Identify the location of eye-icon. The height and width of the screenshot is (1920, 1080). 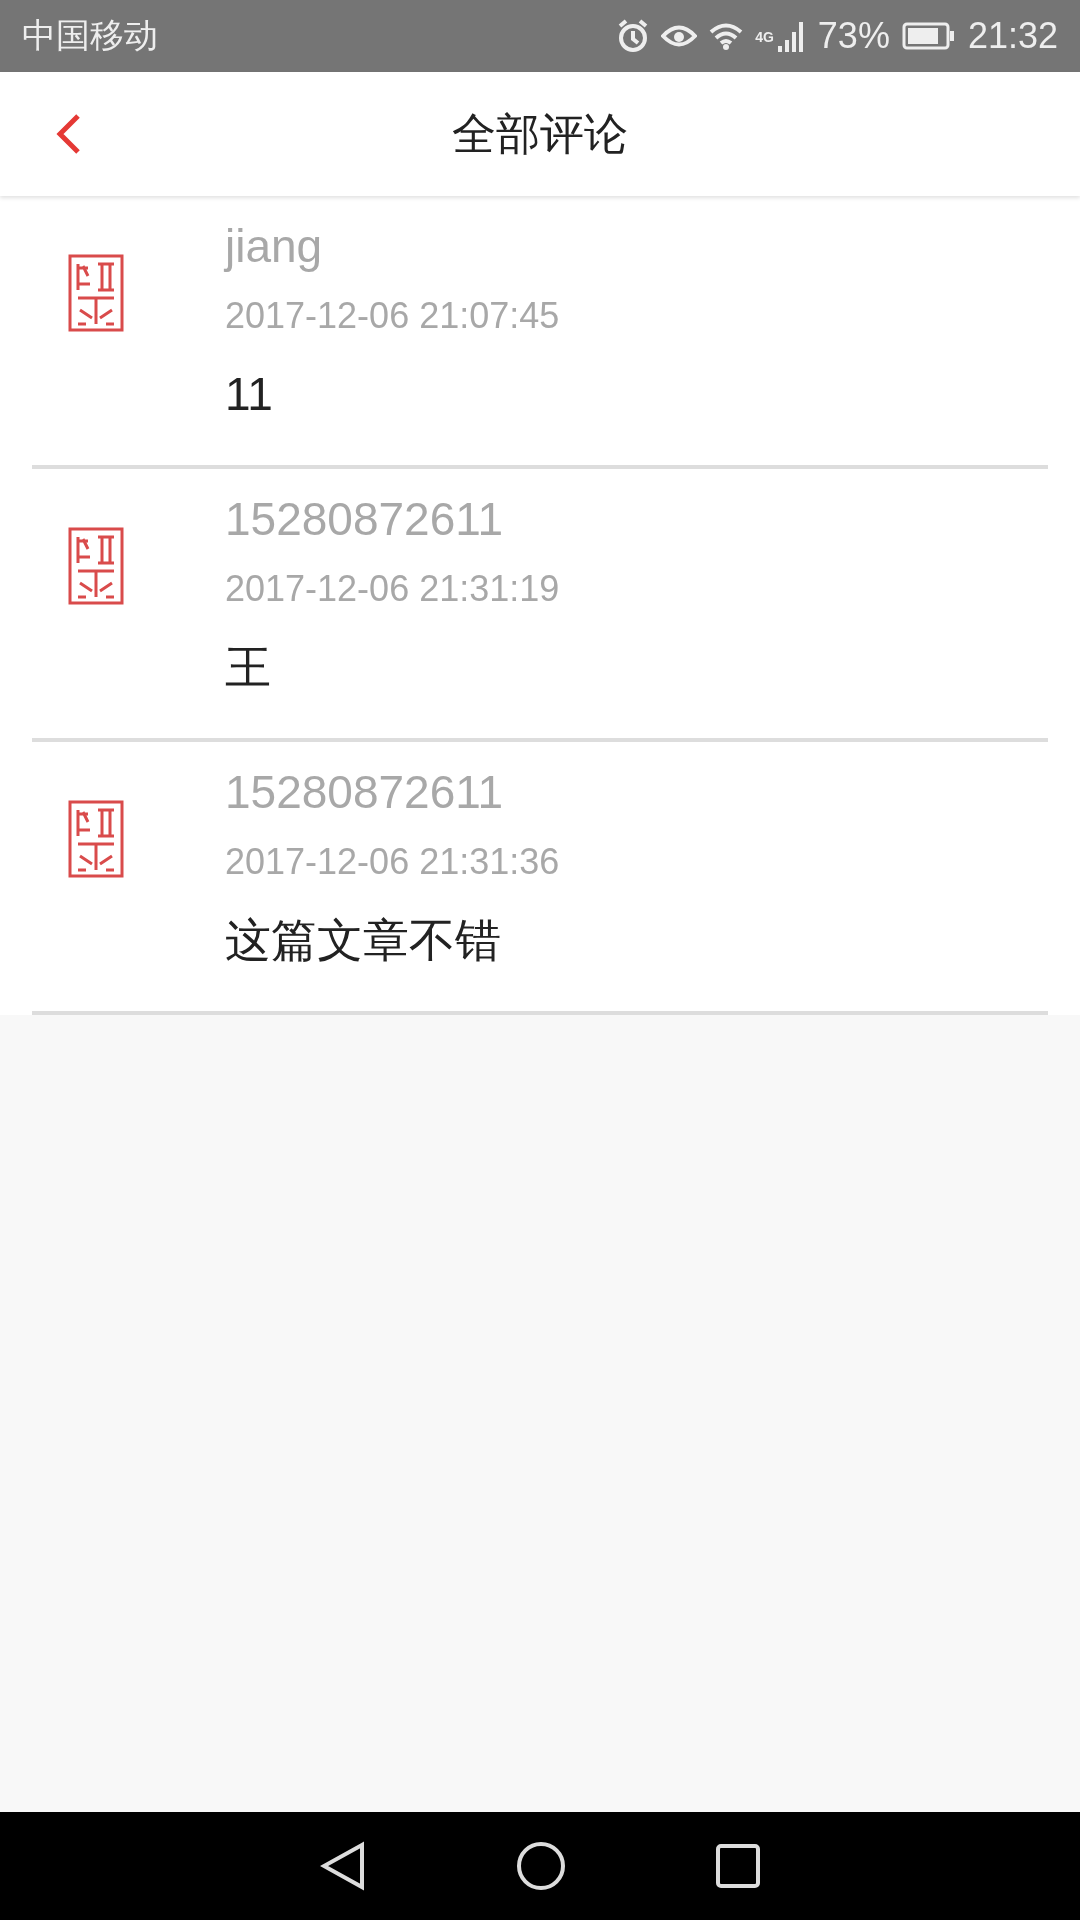
(679, 36).